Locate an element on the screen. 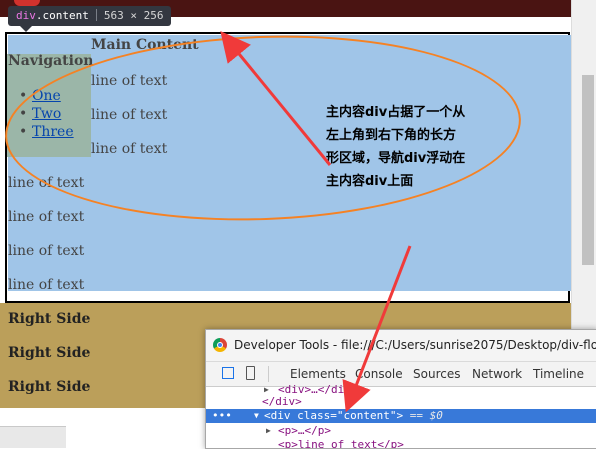 This screenshot has width=596, height=449. tooltip-class: .content is located at coordinates (62, 15).